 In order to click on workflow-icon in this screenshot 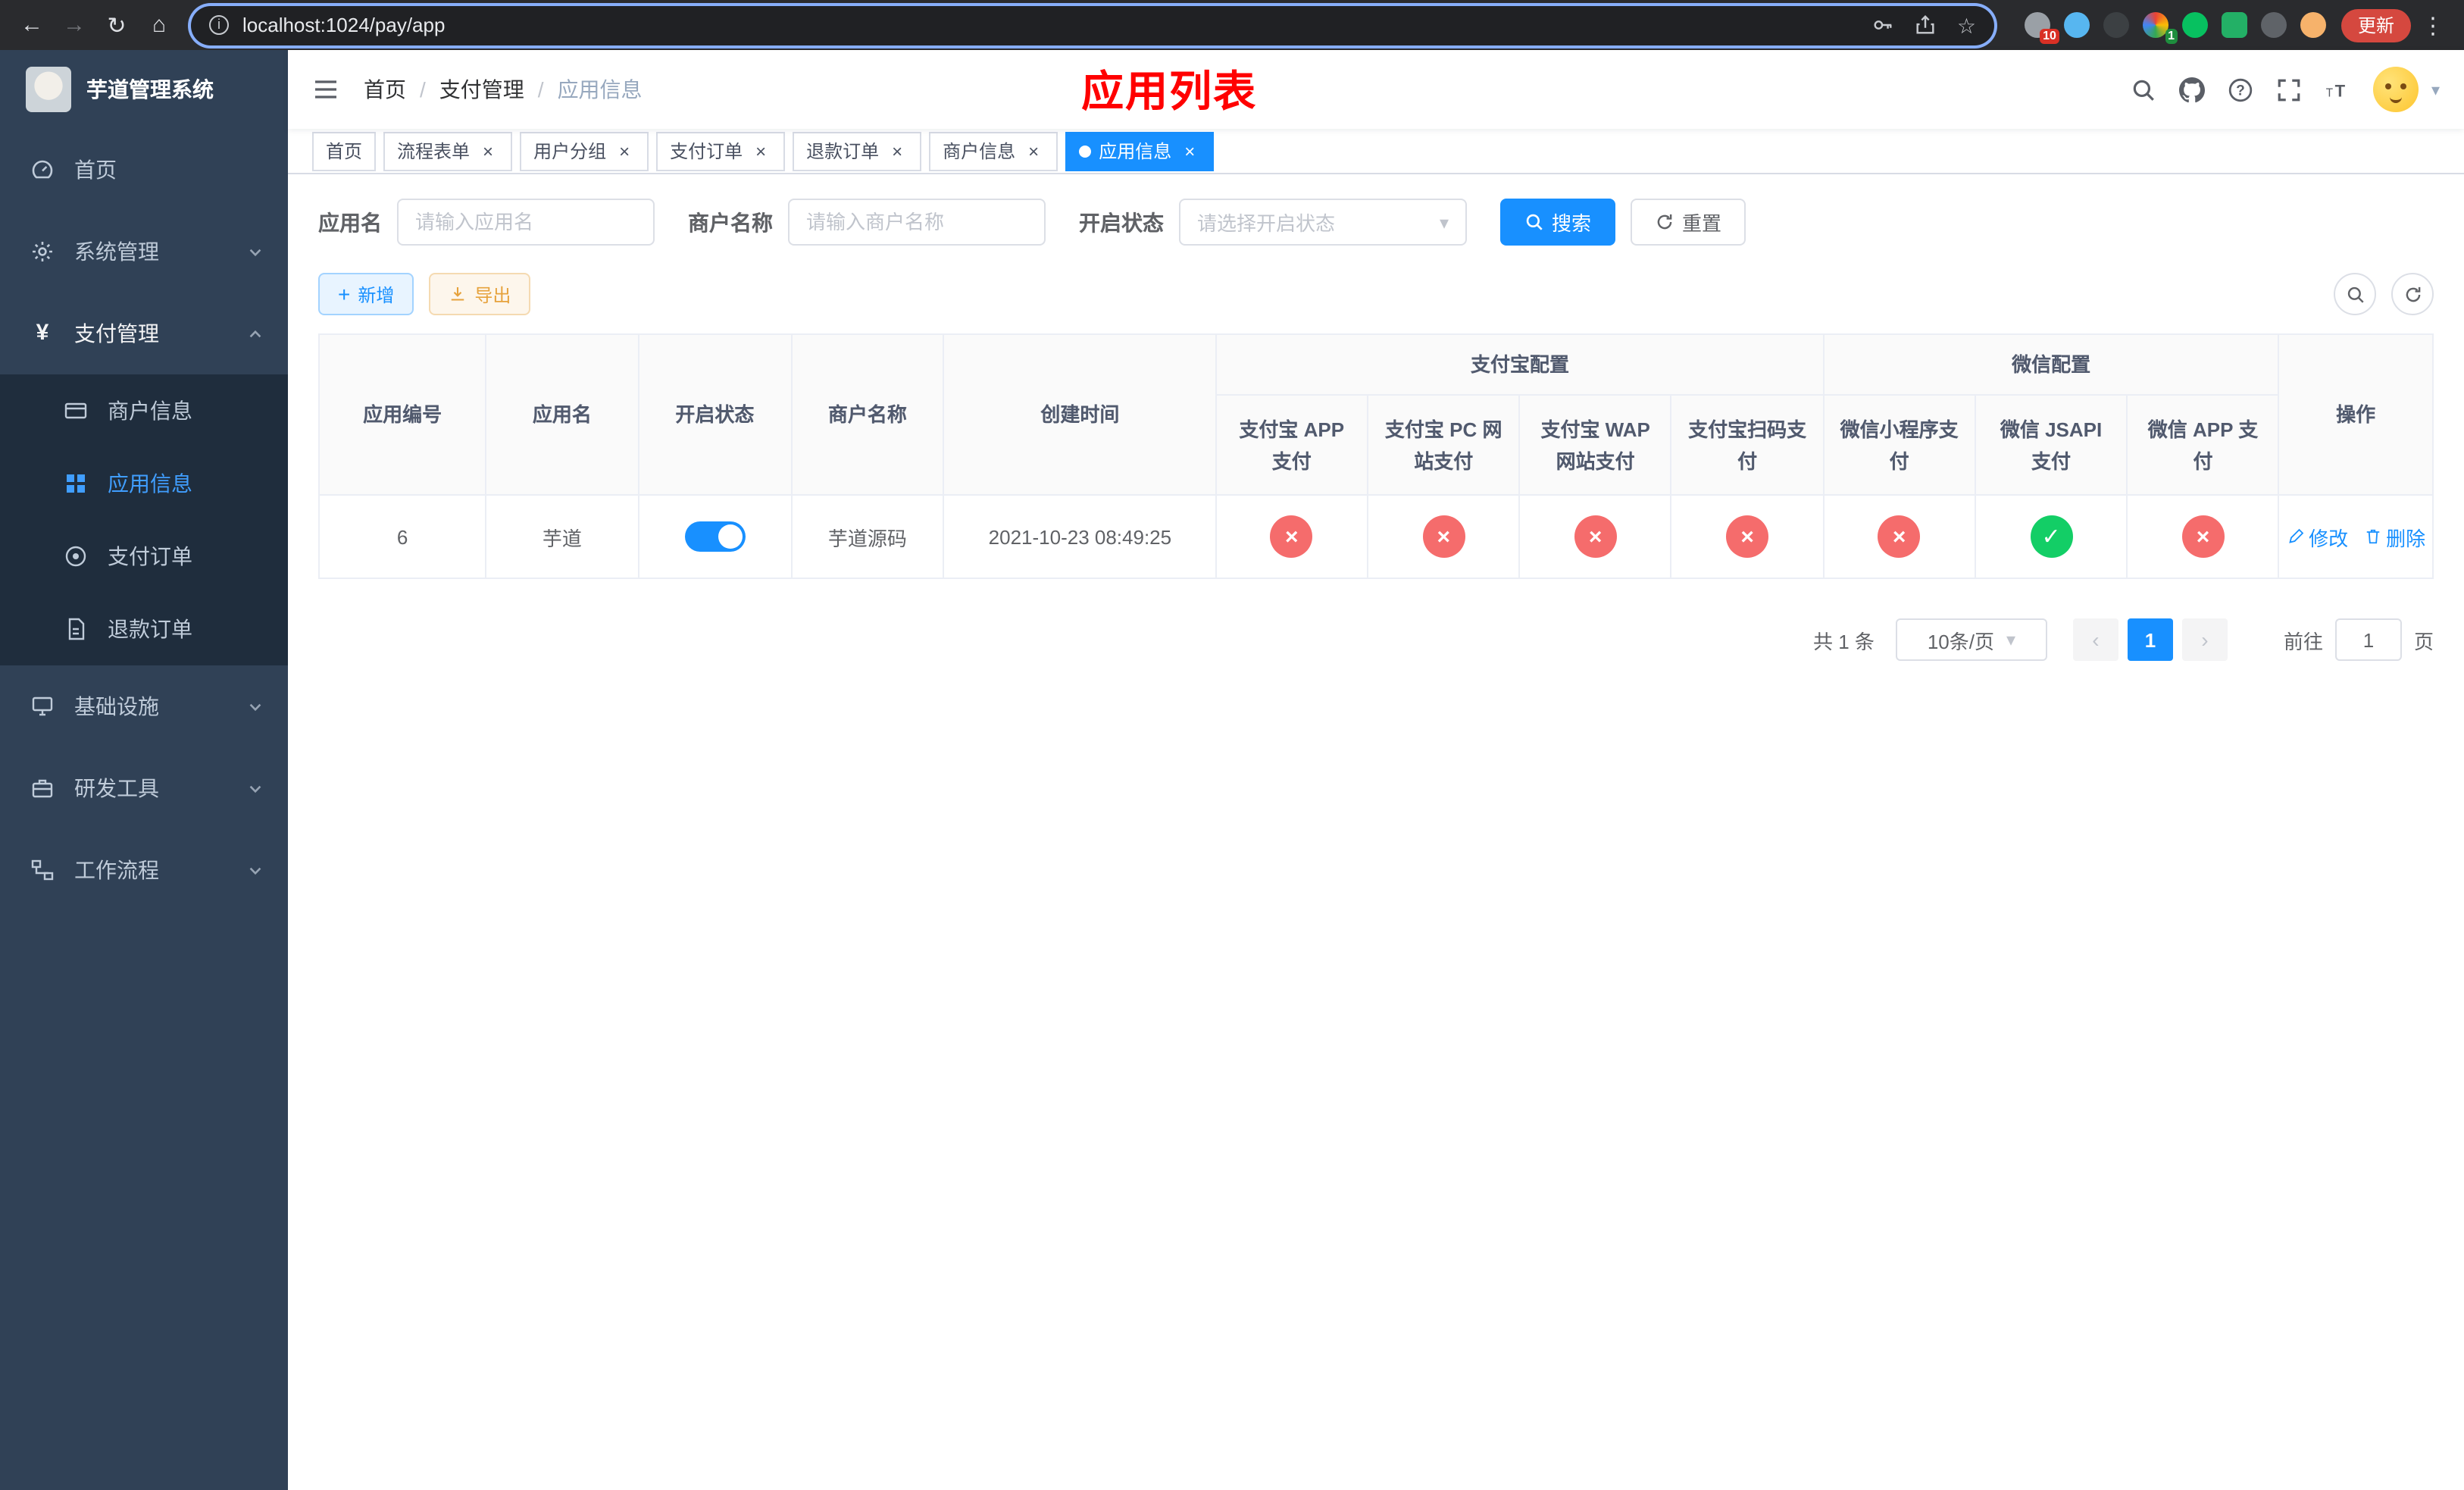, I will do `click(42, 870)`.